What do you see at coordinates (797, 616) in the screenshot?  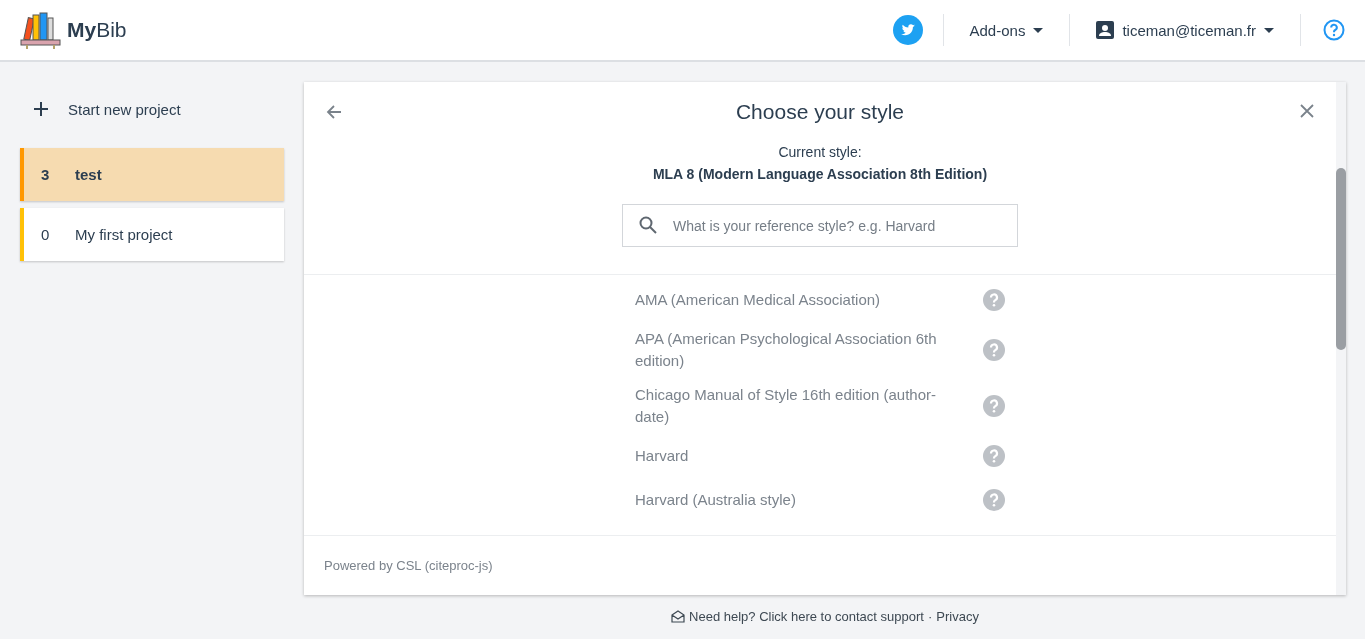 I see `support-link: Need help? Click here to contact support` at bounding box center [797, 616].